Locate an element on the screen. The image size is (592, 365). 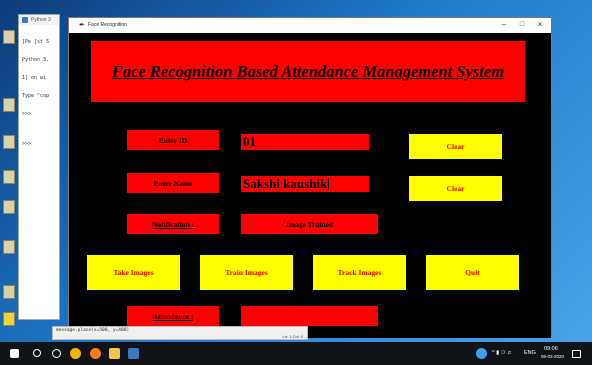
id-input: 01 is located at coordinates (305, 142).